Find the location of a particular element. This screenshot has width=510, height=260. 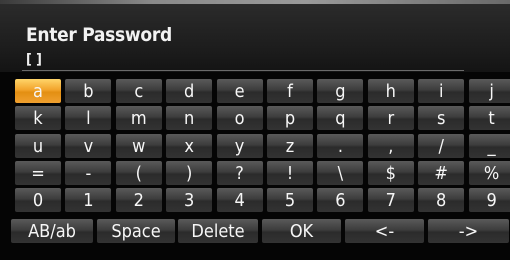

key-1-0: k is located at coordinates (38, 118).